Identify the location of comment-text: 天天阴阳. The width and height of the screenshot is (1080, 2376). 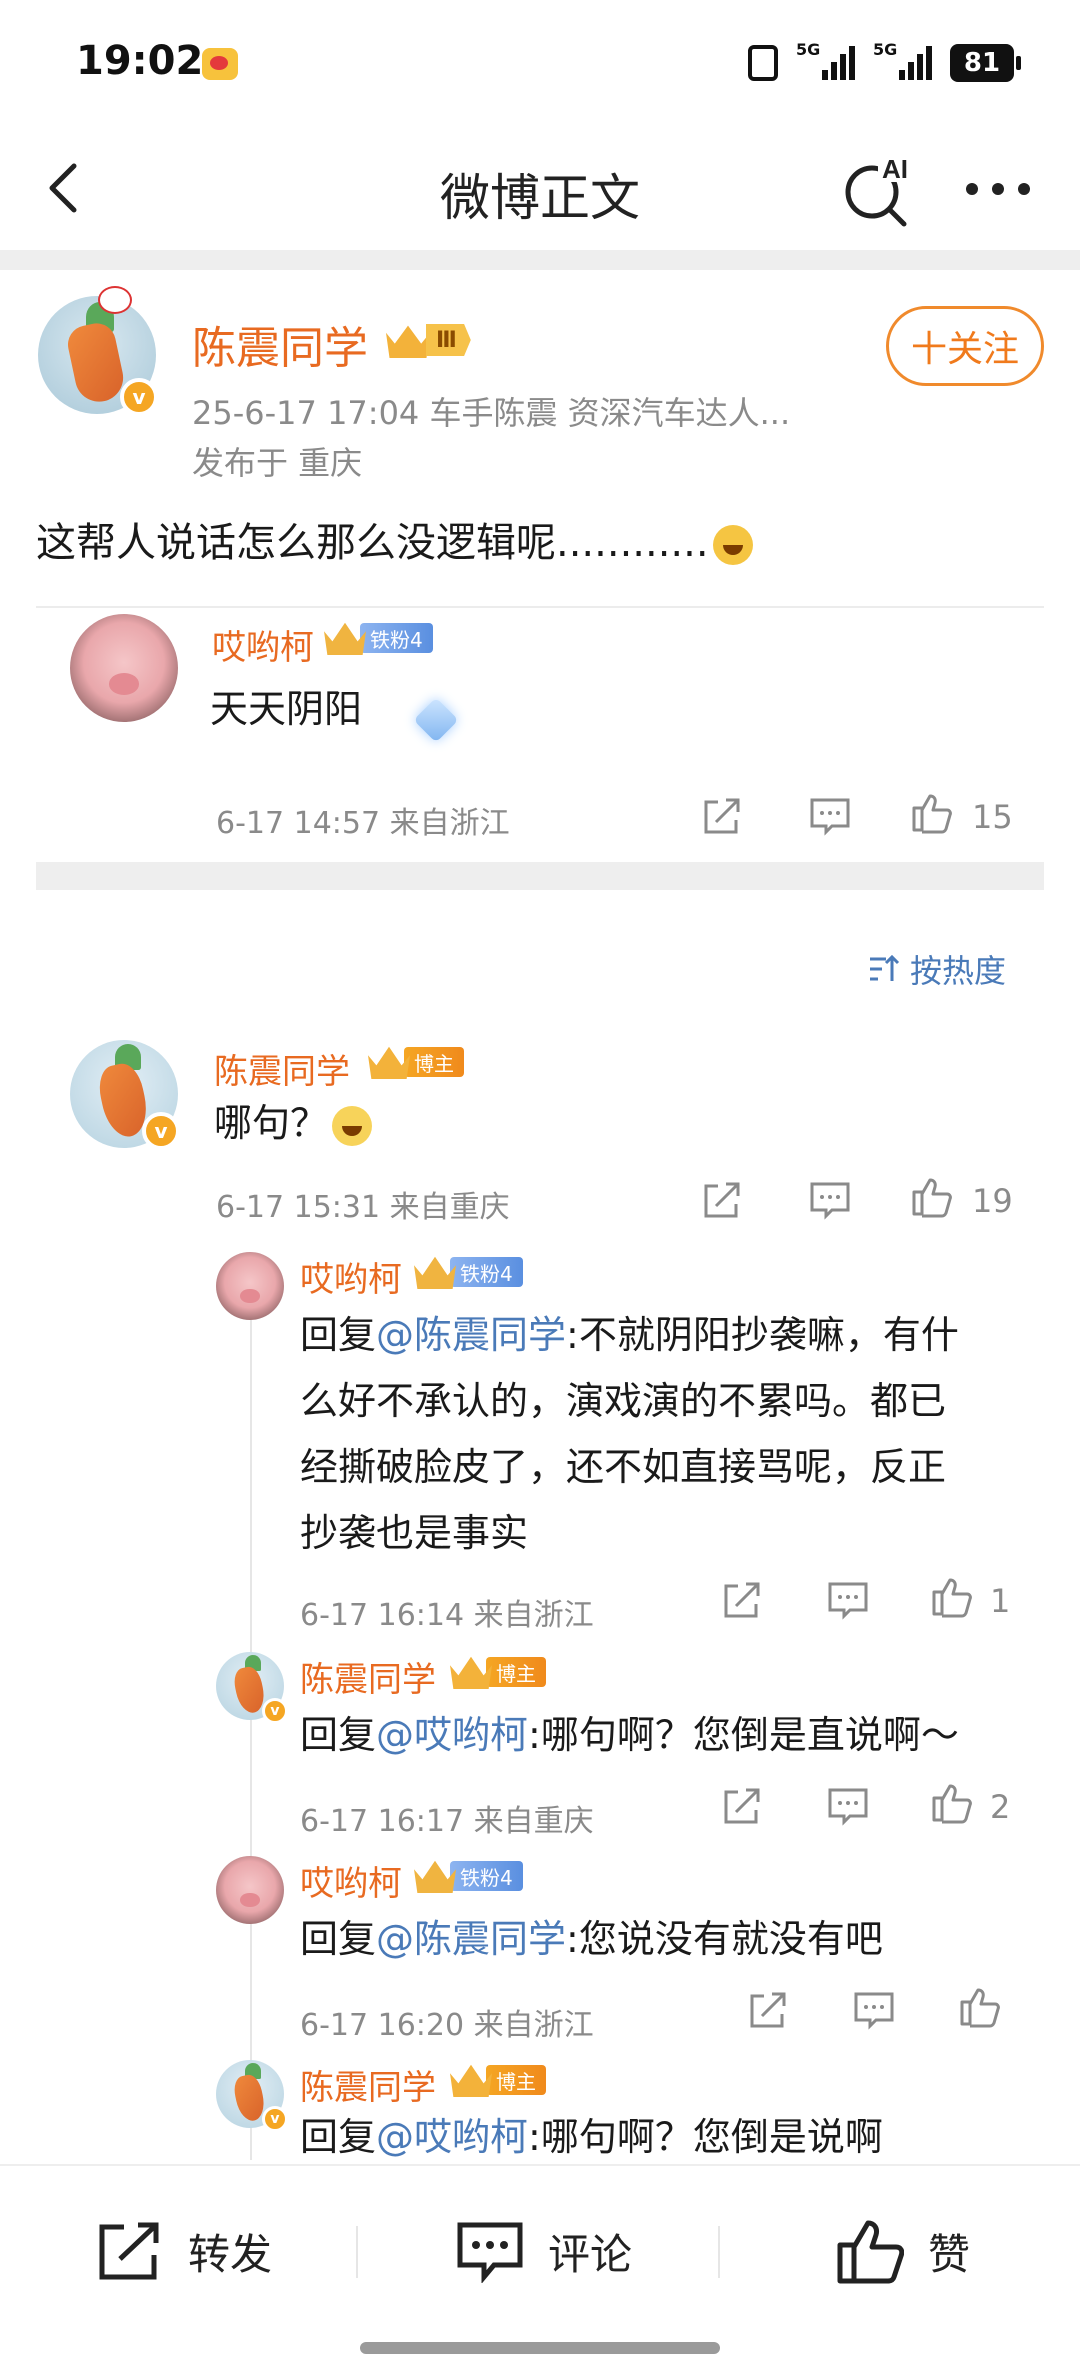
(286, 709).